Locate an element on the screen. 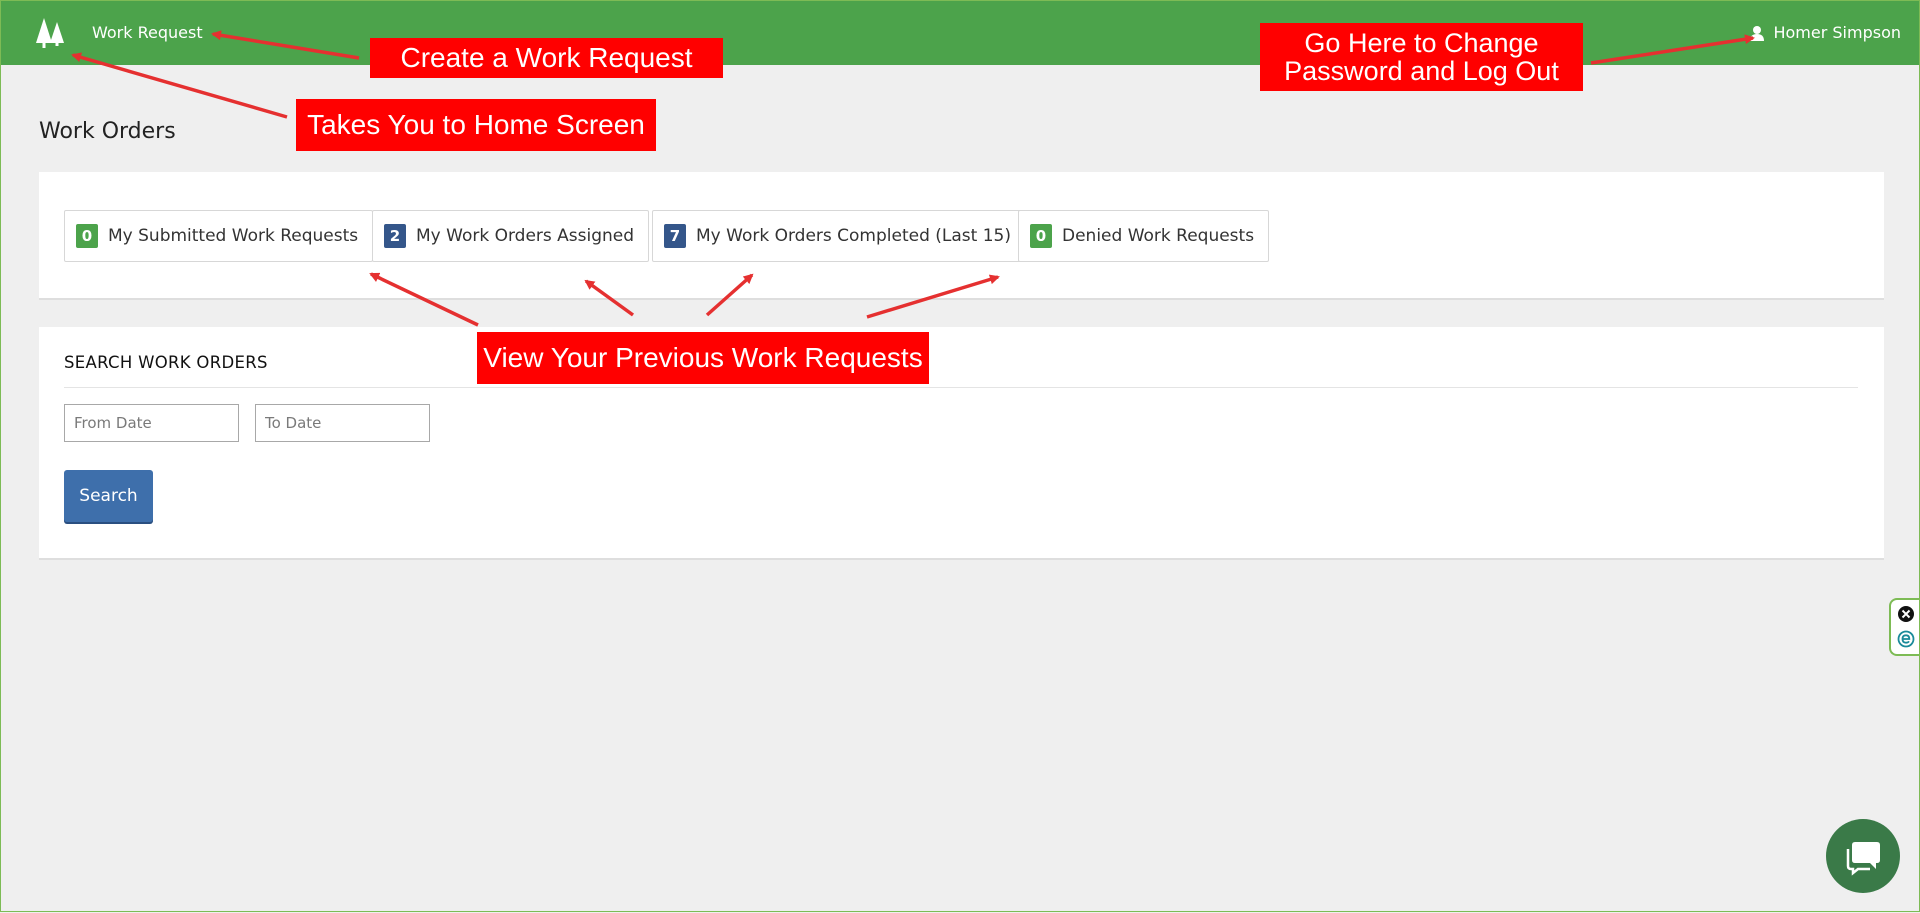 The height and width of the screenshot is (913, 1920). chat-button is located at coordinates (1863, 856).